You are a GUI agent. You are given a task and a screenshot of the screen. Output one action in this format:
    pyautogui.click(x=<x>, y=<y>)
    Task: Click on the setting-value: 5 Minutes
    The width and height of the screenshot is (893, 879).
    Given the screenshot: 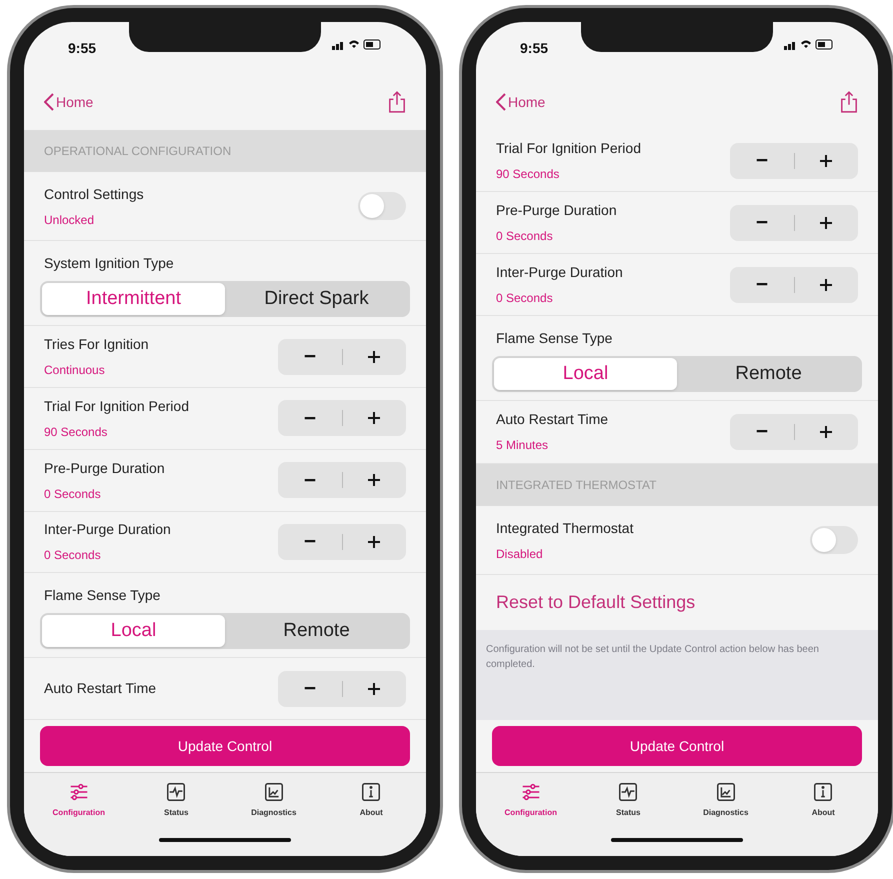 What is the action you would take?
    pyautogui.click(x=523, y=445)
    